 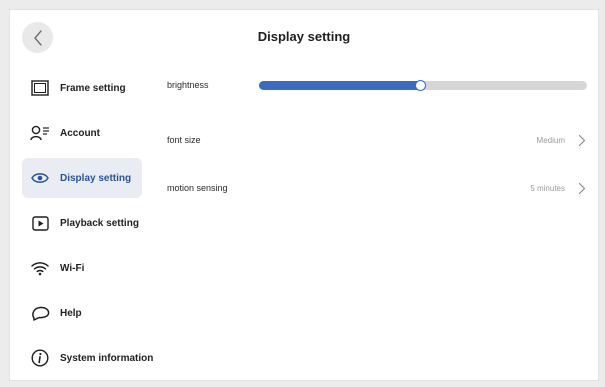 I want to click on sidebar-item-system-information: System information, so click(x=87, y=358).